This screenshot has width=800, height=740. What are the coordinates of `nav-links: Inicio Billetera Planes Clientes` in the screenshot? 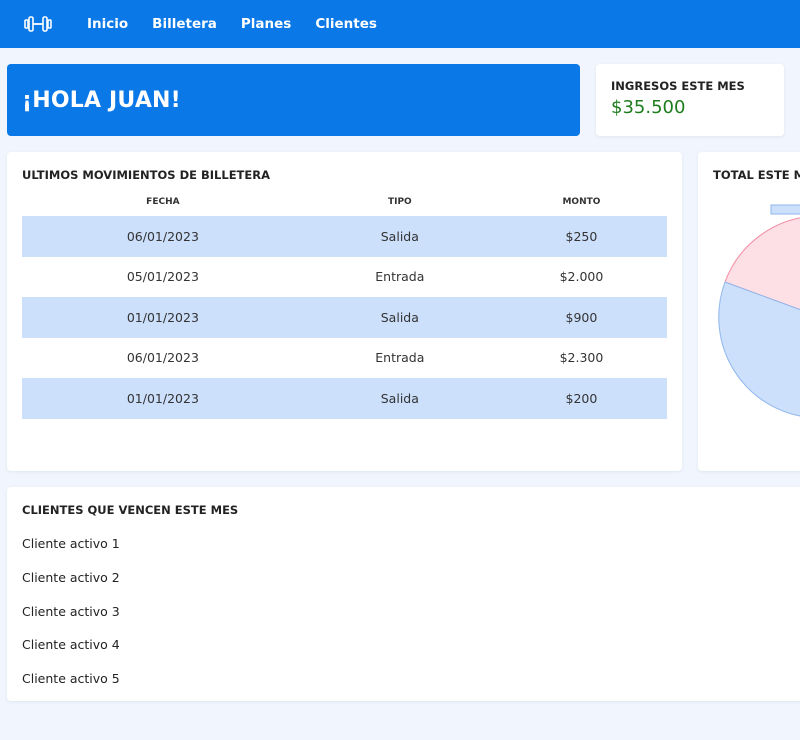 It's located at (244, 24).